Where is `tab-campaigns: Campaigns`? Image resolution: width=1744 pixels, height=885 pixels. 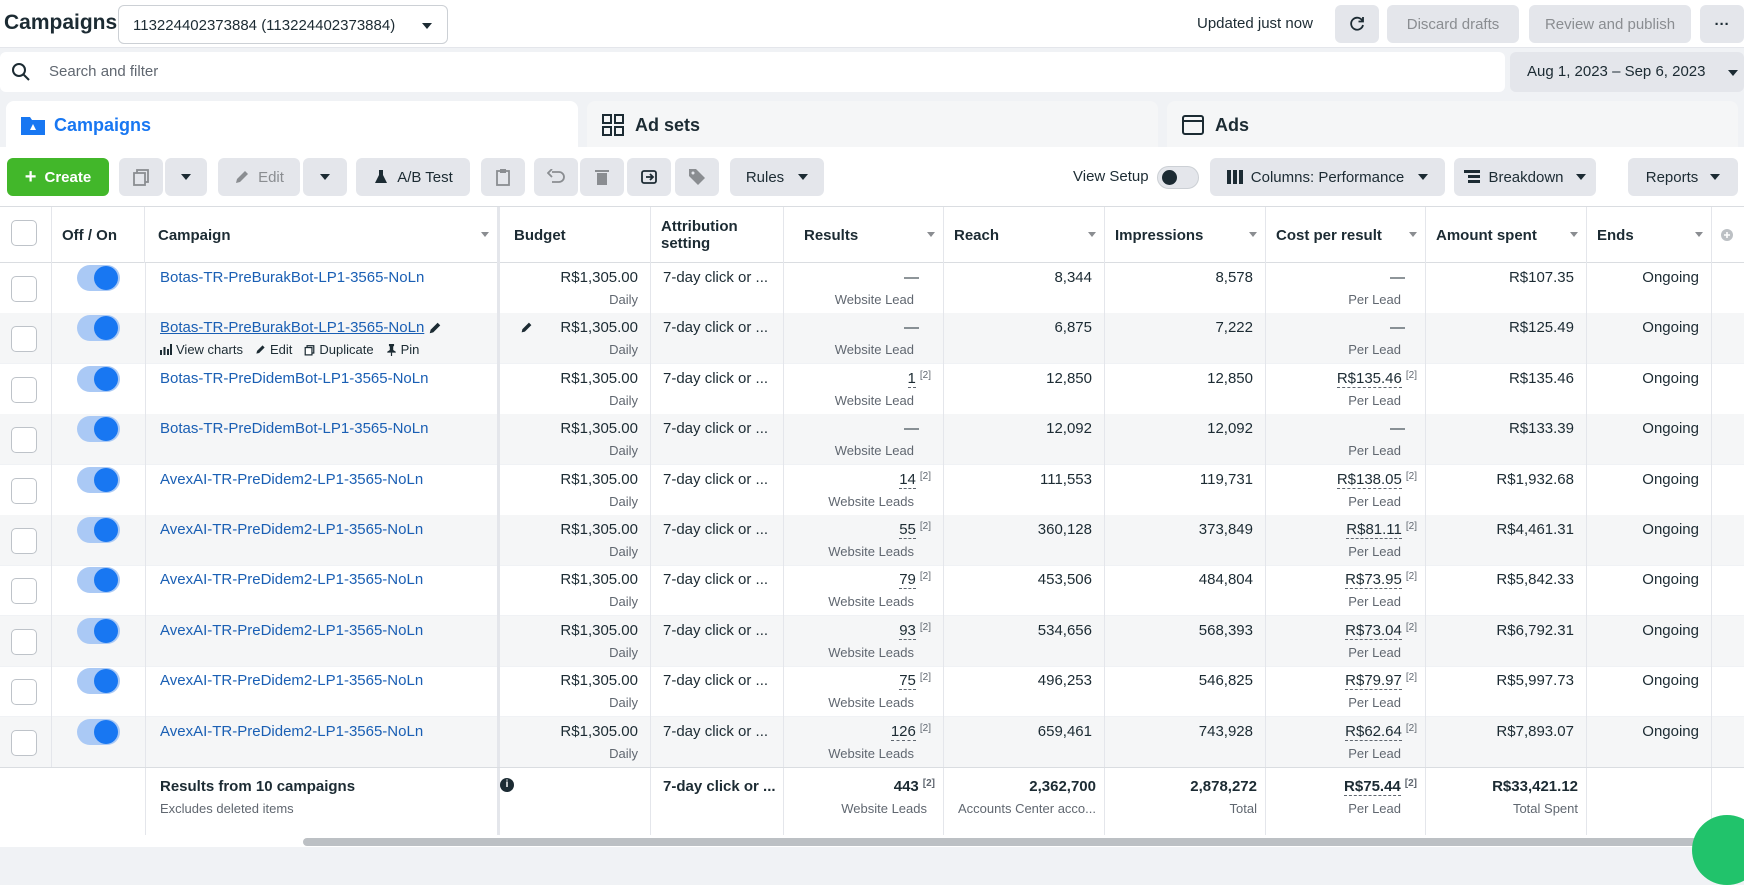
tab-campaigns: Campaigns is located at coordinates (292, 125).